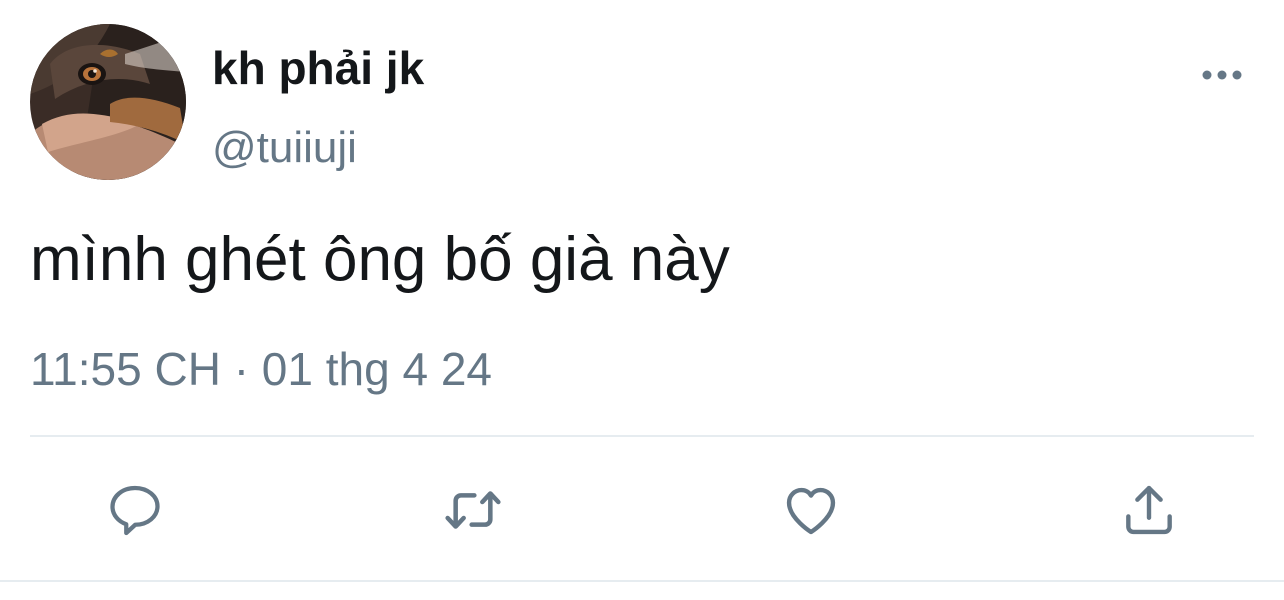 This screenshot has height=600, width=1284. I want to click on more-options-button, so click(1222, 75).